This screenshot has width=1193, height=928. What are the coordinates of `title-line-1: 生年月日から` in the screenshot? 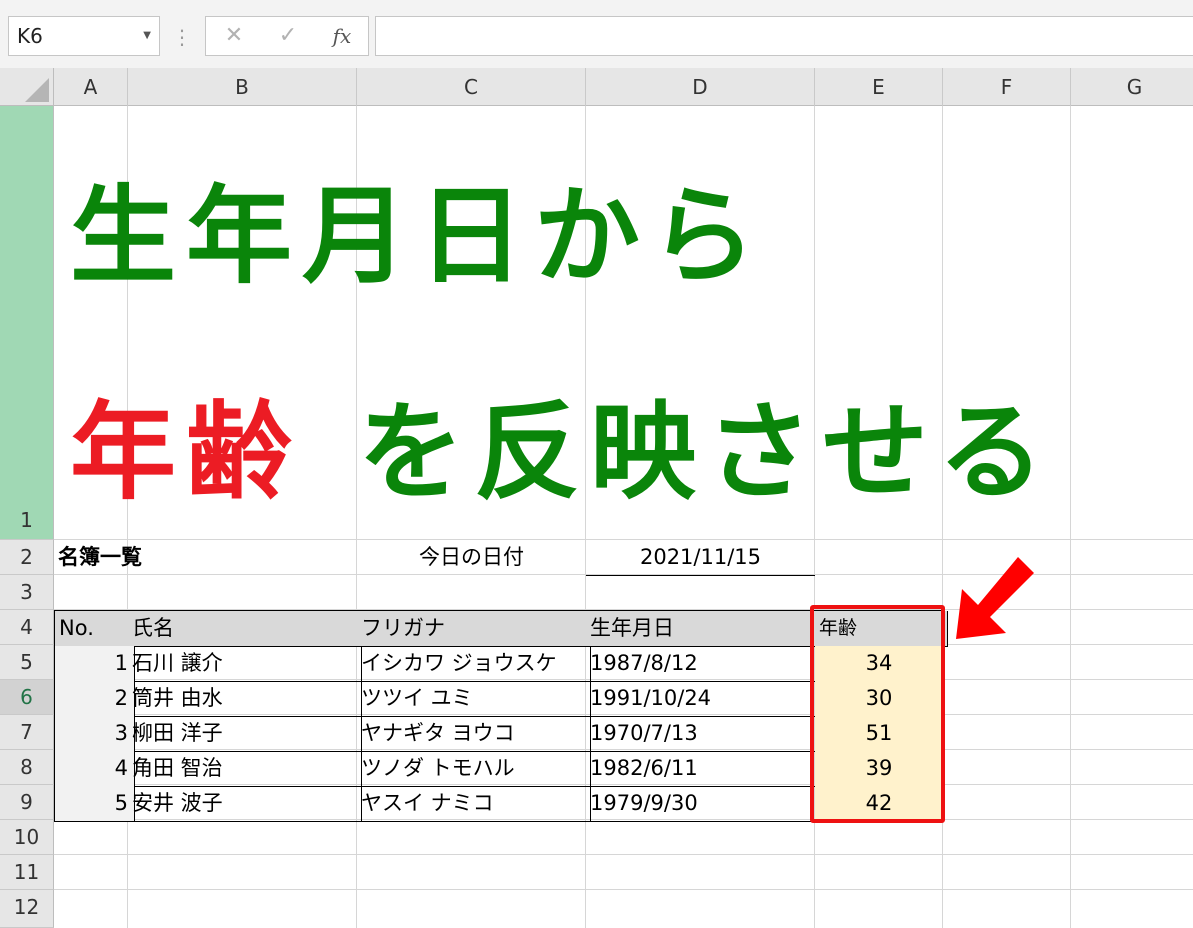 It's located at (418, 236).